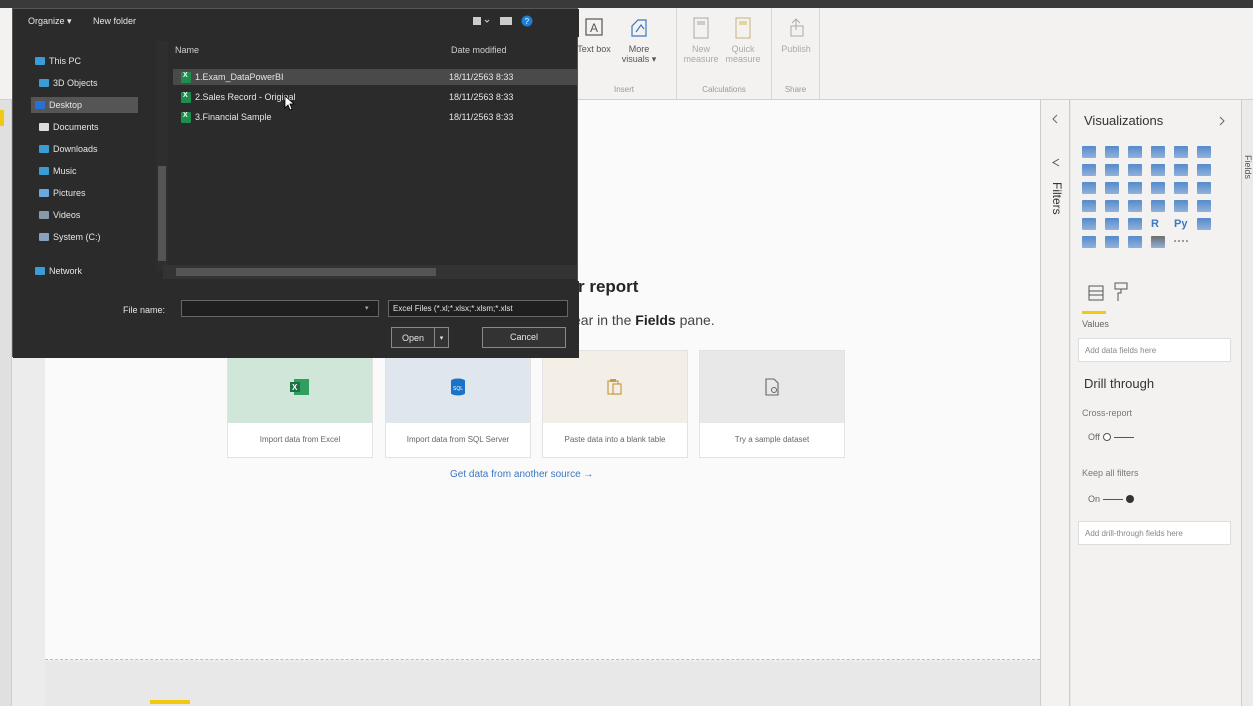 This screenshot has height=706, width=1253. Describe the element at coordinates (639, 40) in the screenshot. I see `more-visuals-button: More visuals ▾` at that location.